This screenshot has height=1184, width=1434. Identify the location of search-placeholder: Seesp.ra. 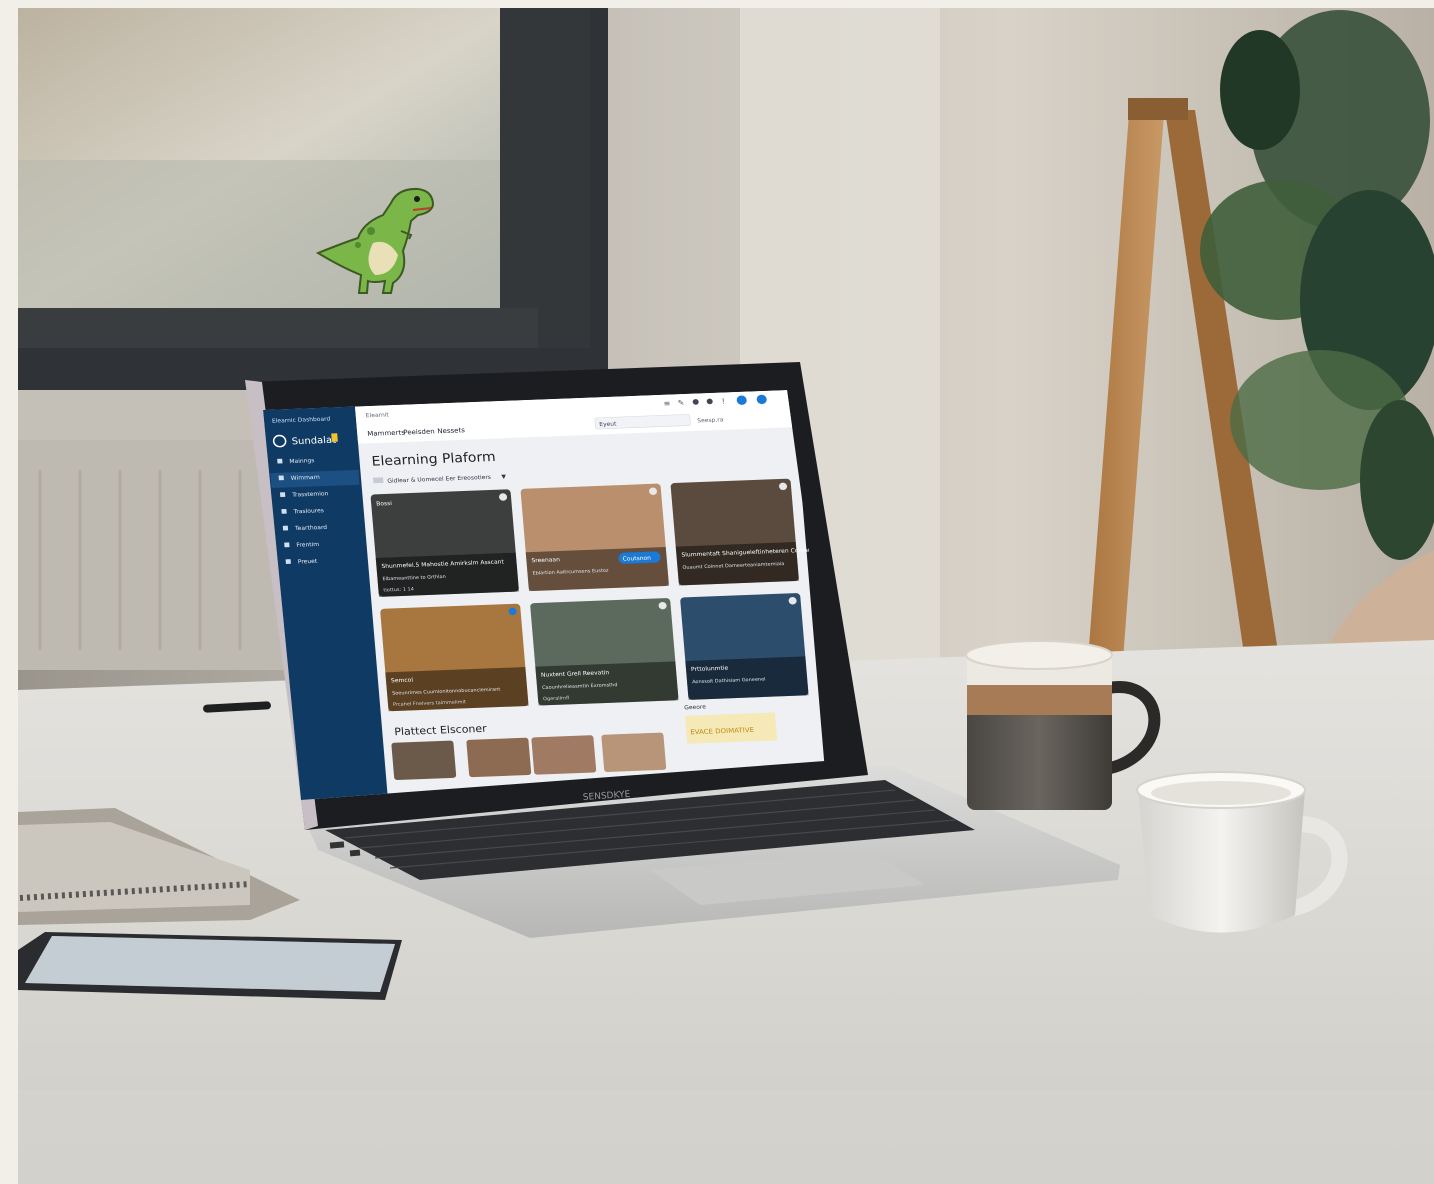
(710, 421).